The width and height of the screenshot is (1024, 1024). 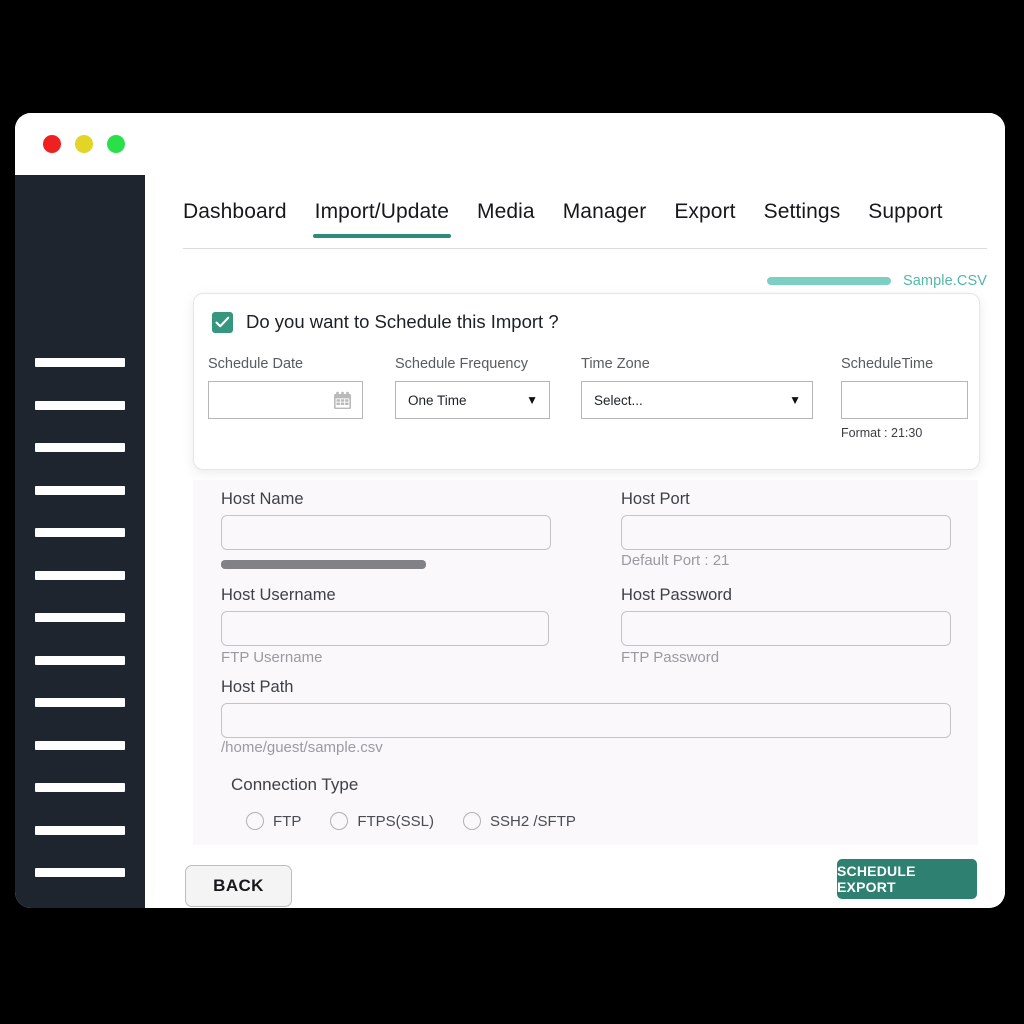 I want to click on sidebar, so click(x=80, y=541).